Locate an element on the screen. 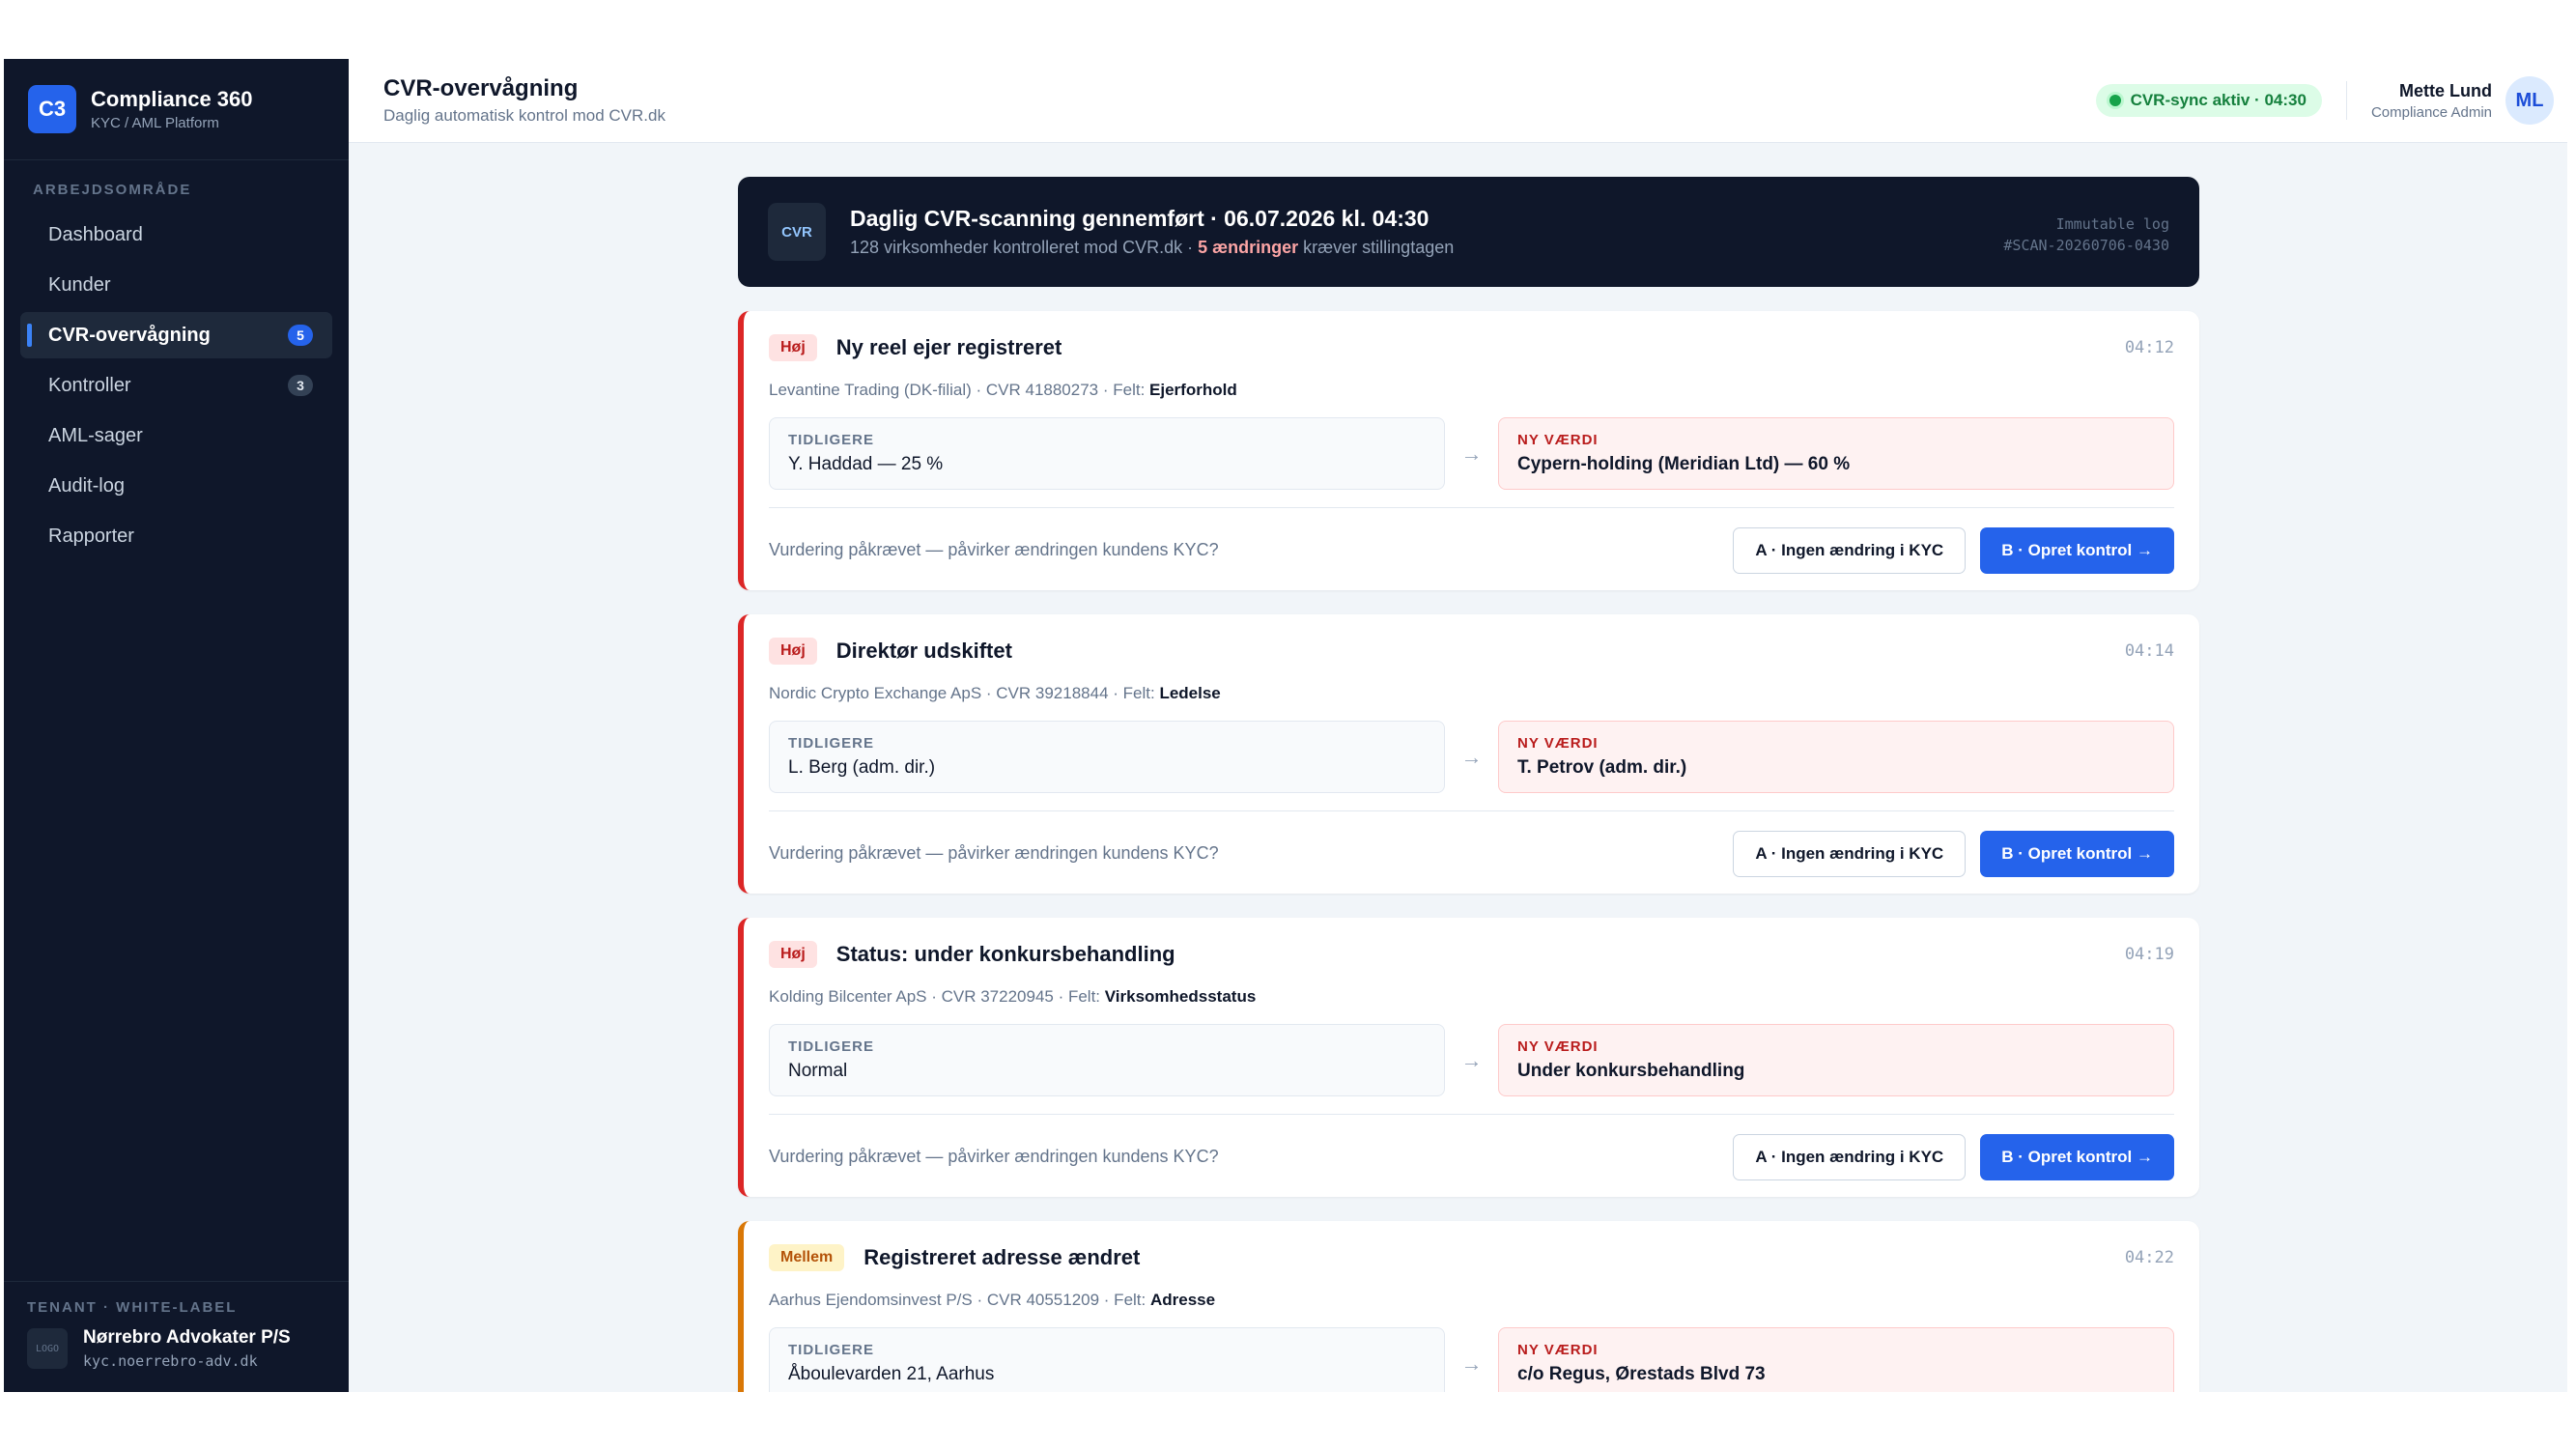 The width and height of the screenshot is (2576, 1449). old-value-box: TIDLIGERE L. Berg (adm. dir.) is located at coordinates (1107, 757).